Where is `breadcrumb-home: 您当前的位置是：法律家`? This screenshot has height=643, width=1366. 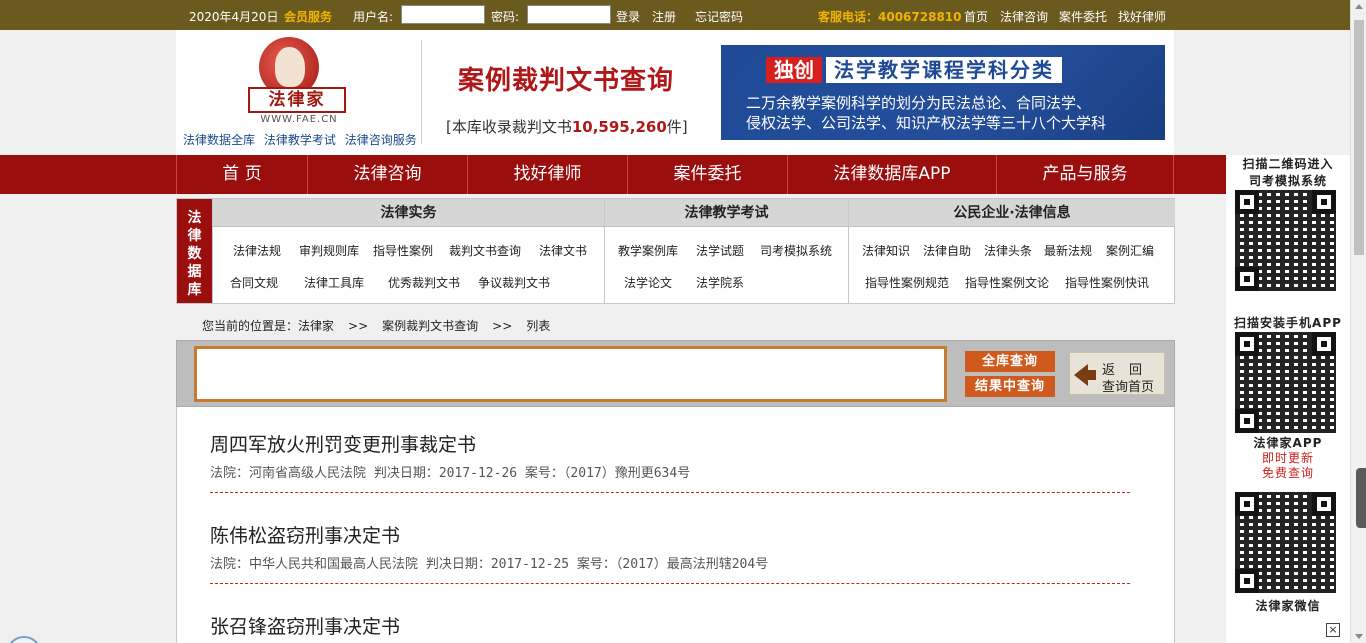 breadcrumb-home: 您当前的位置是：法律家 is located at coordinates (268, 326).